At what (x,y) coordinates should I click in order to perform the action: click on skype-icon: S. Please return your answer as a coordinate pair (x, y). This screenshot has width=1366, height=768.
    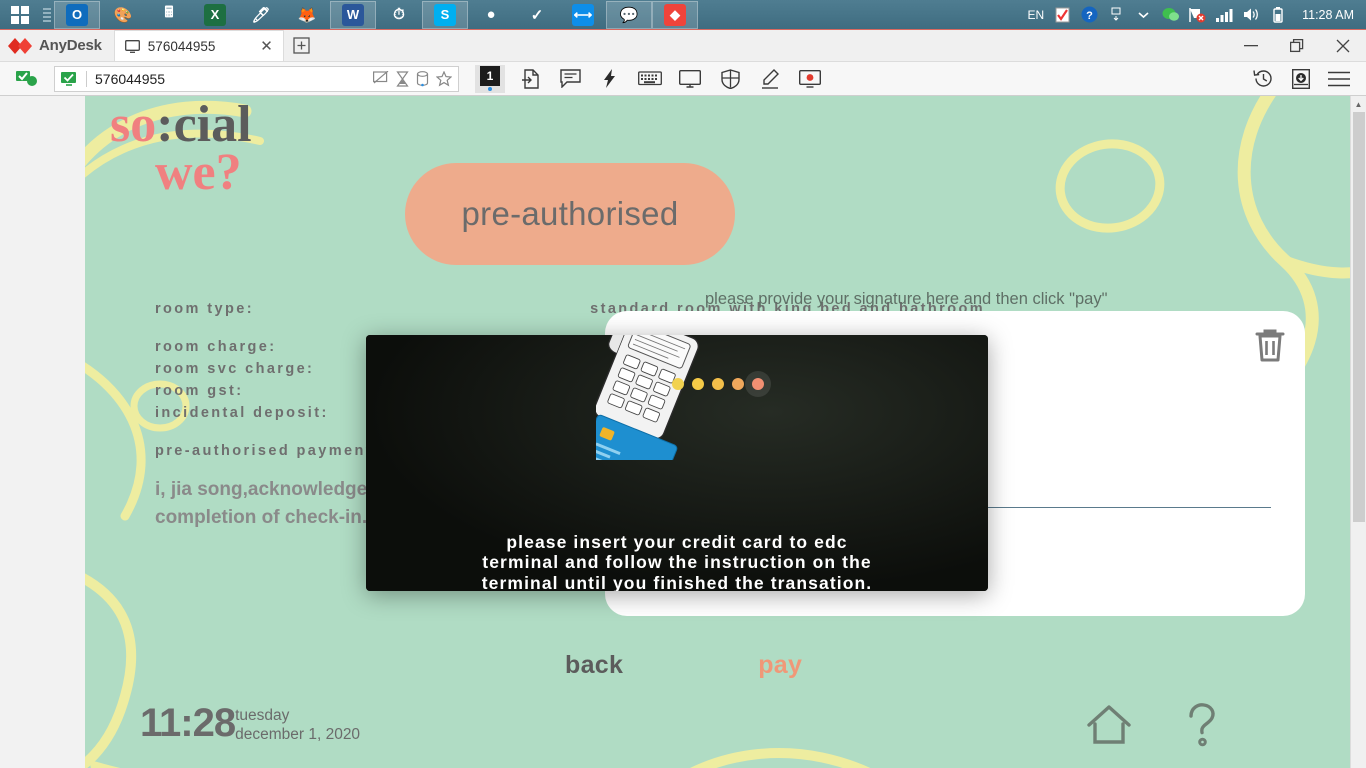
    Looking at the image, I should click on (445, 14).